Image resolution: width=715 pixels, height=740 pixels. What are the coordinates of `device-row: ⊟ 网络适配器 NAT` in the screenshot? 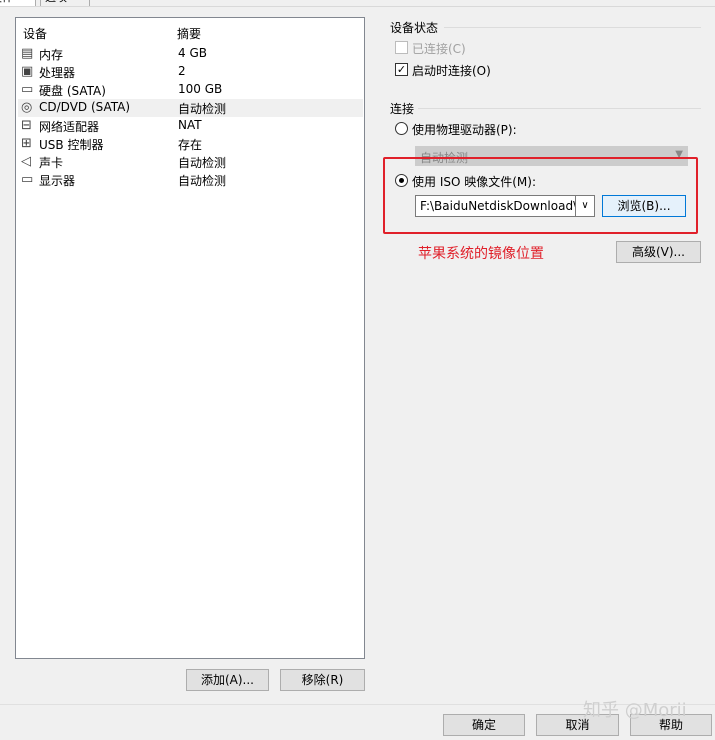 It's located at (190, 126).